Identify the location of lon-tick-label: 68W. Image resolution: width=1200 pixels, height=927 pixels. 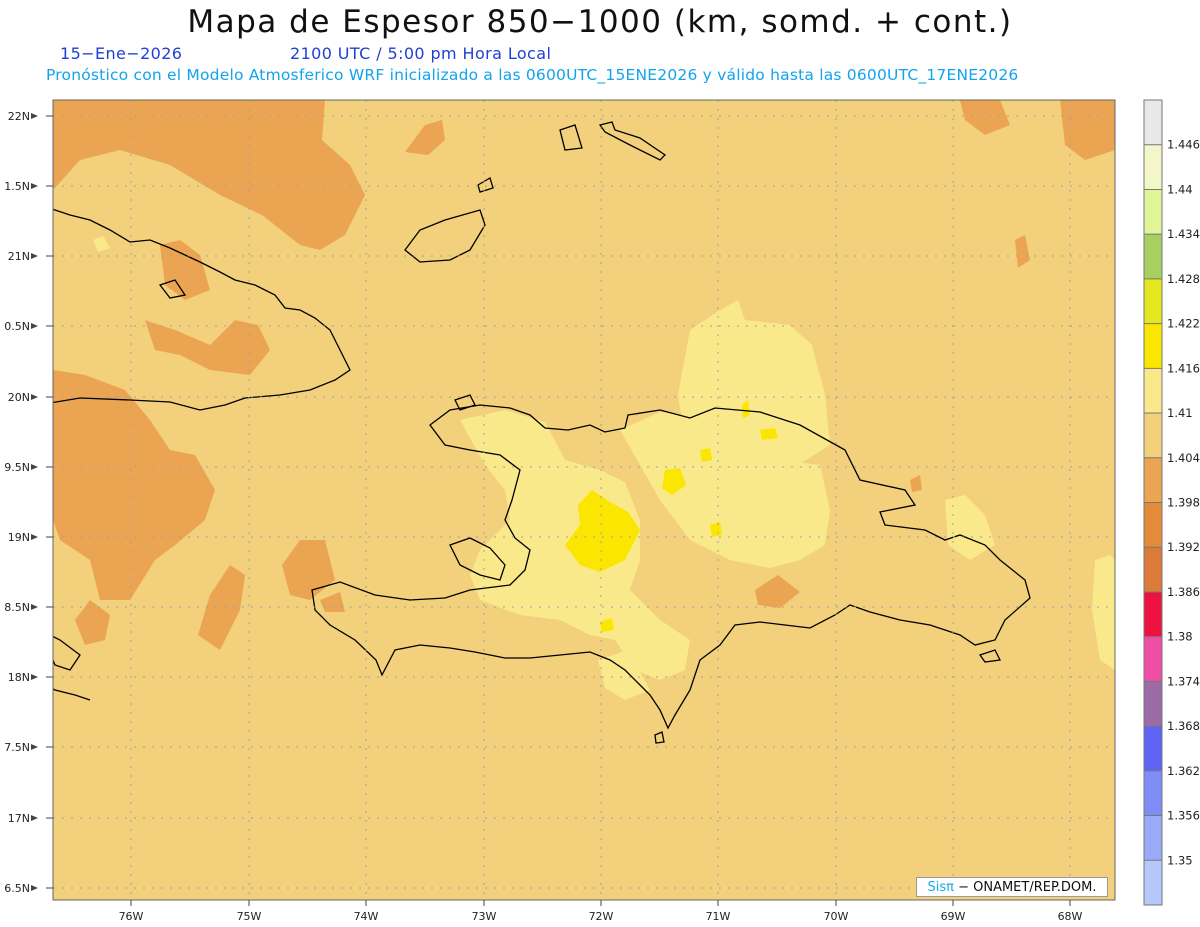
(1070, 916).